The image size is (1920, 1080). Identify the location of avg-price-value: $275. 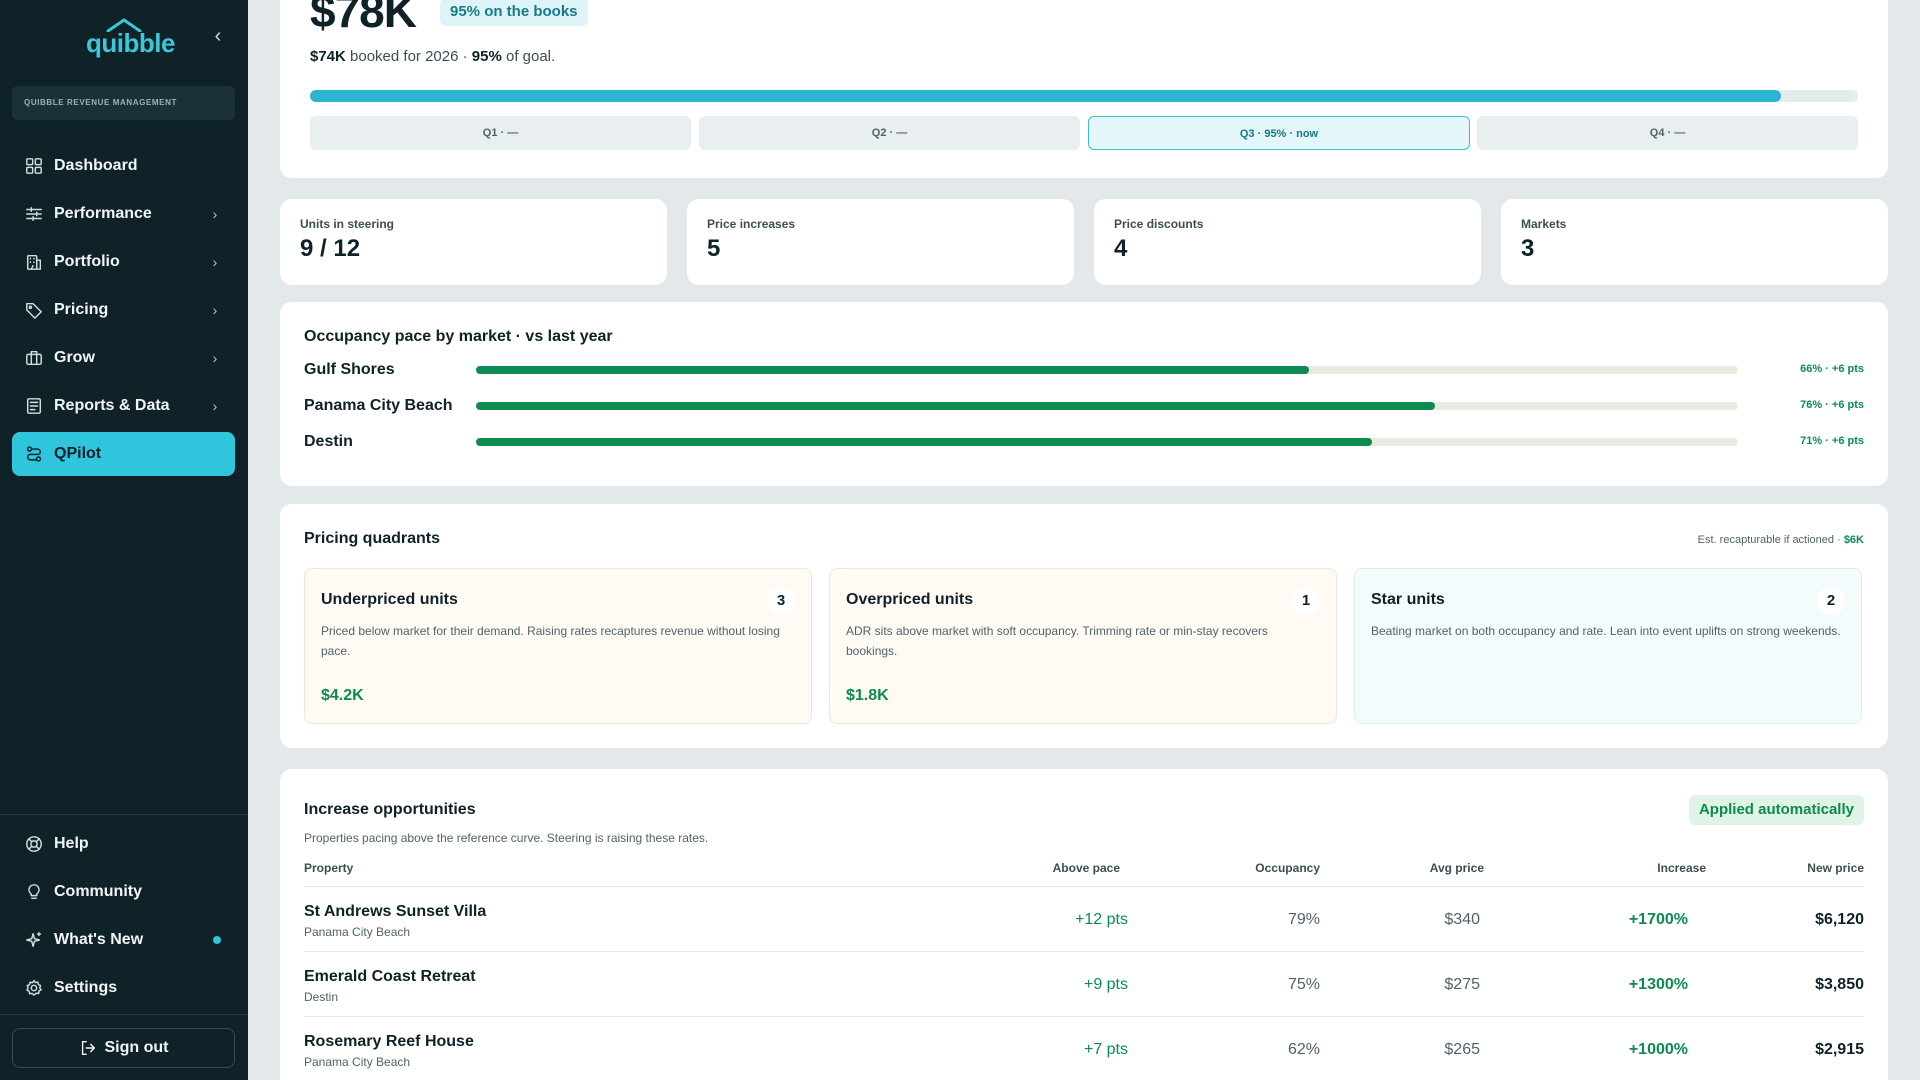
(1462, 984).